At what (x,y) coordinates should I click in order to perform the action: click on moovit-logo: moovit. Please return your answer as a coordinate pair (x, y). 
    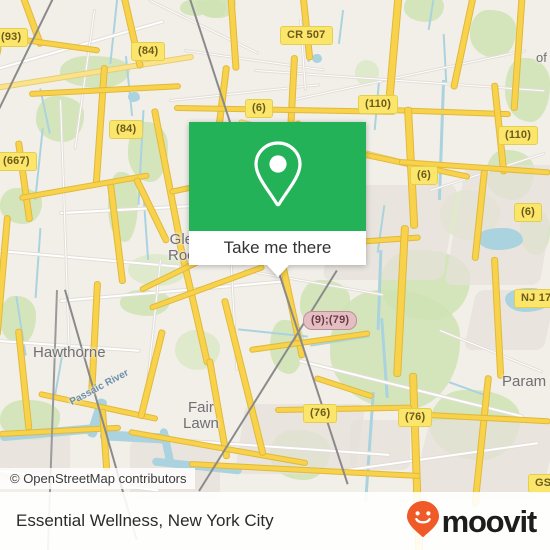
    Looking at the image, I should click on (472, 521).